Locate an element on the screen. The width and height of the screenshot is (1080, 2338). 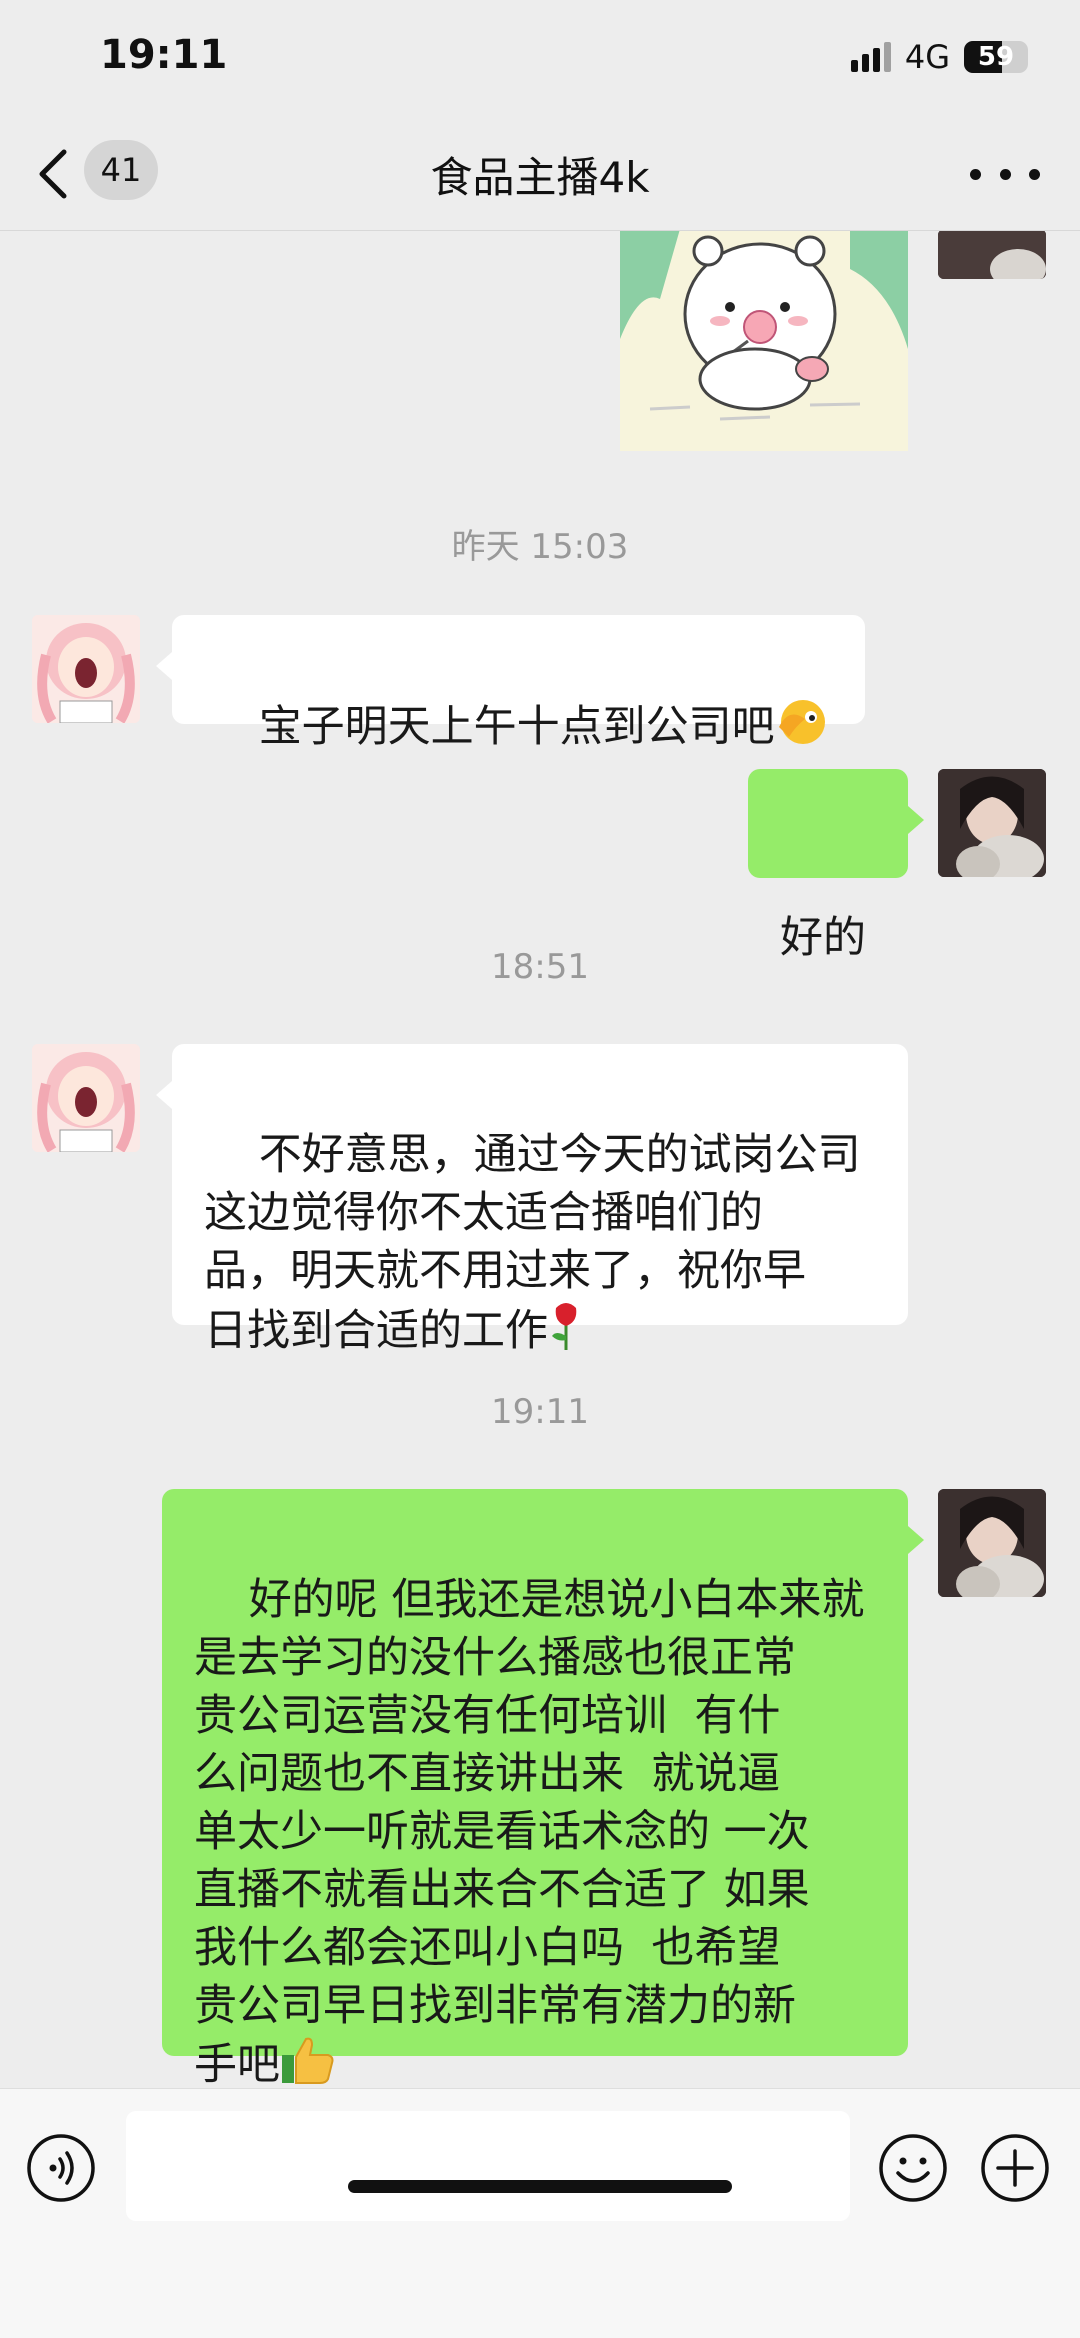
face-with-hand-over-eye-icon is located at coordinates (804, 729).